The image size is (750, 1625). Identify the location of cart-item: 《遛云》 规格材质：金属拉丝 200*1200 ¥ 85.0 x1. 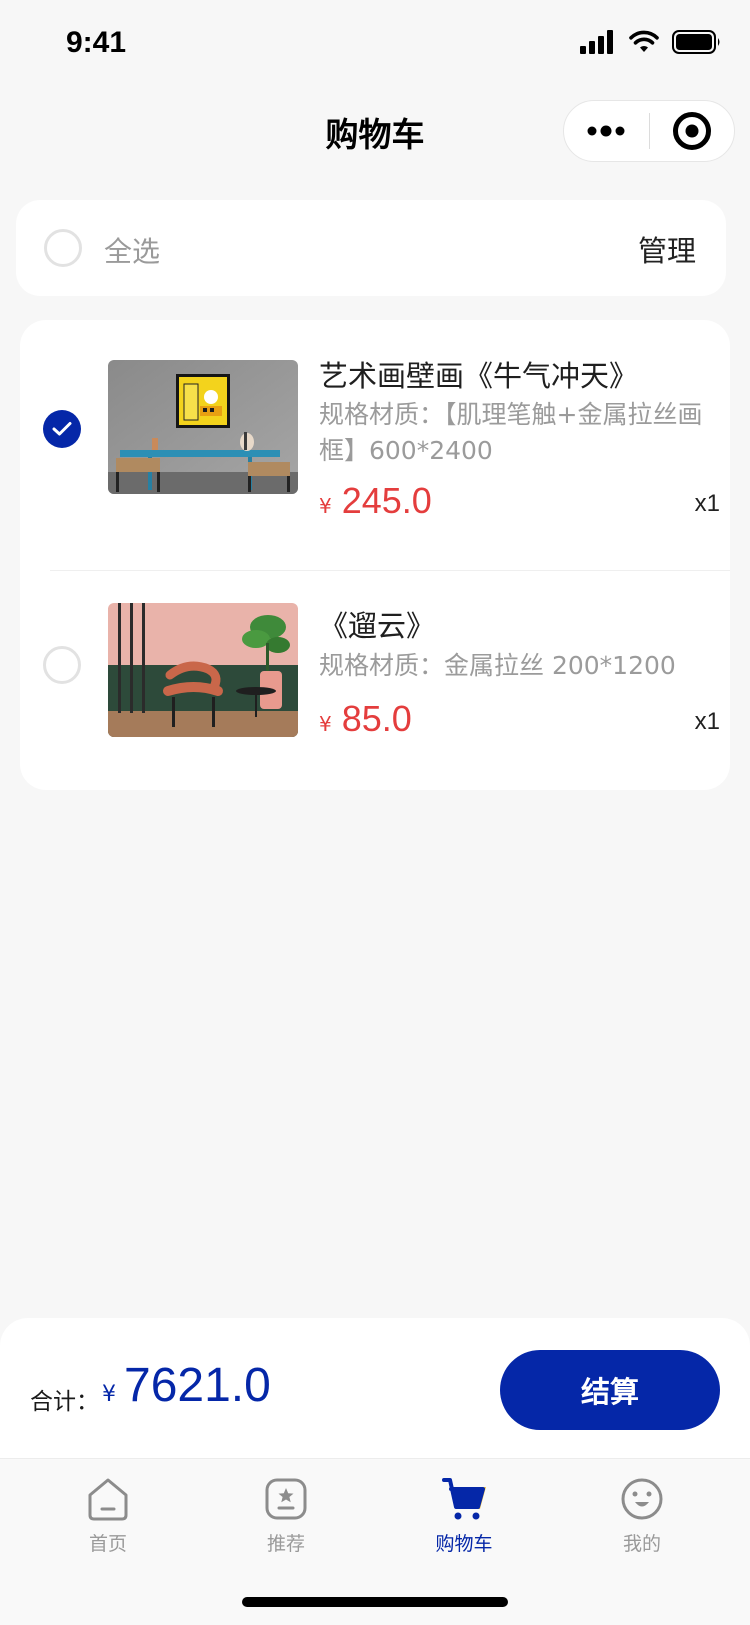
(375, 680).